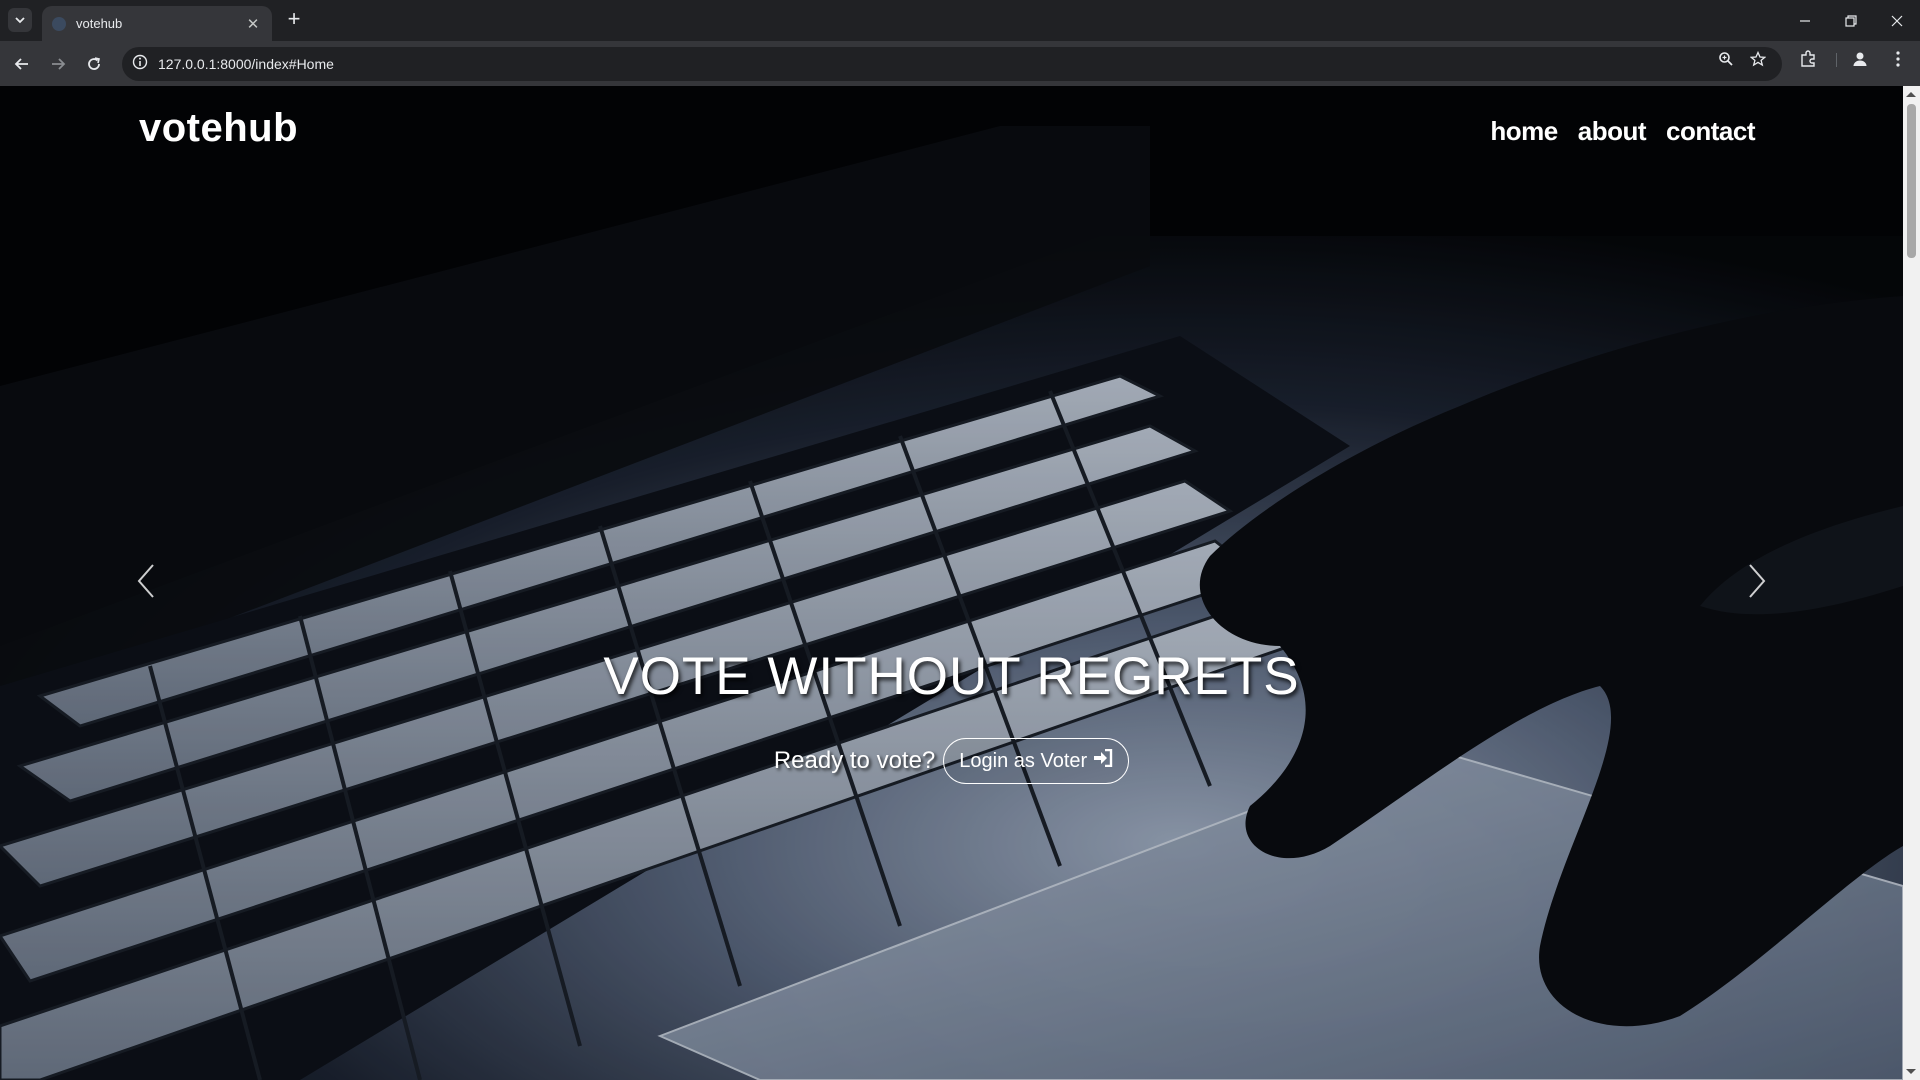 This screenshot has width=1920, height=1080. Describe the element at coordinates (218, 128) in the screenshot. I see `site-logo: votehub` at that location.